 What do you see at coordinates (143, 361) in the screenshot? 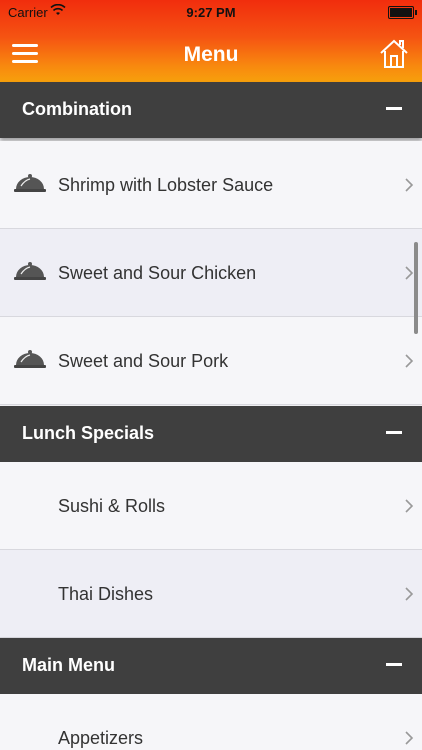
I see `item-label: Sweet and Sour Pork` at bounding box center [143, 361].